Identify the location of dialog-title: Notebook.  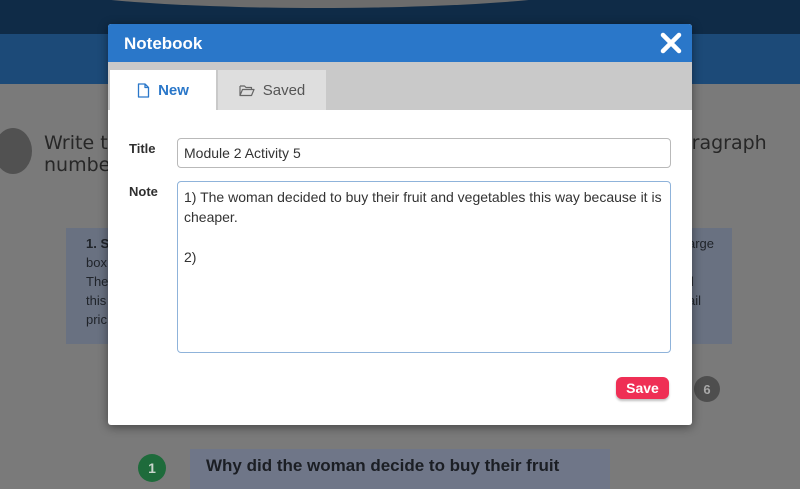
(163, 43).